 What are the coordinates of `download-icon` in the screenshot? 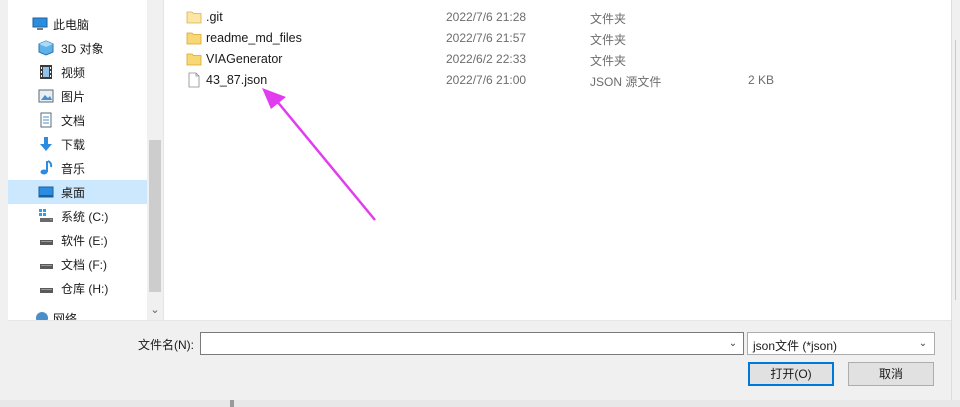 It's located at (46, 144).